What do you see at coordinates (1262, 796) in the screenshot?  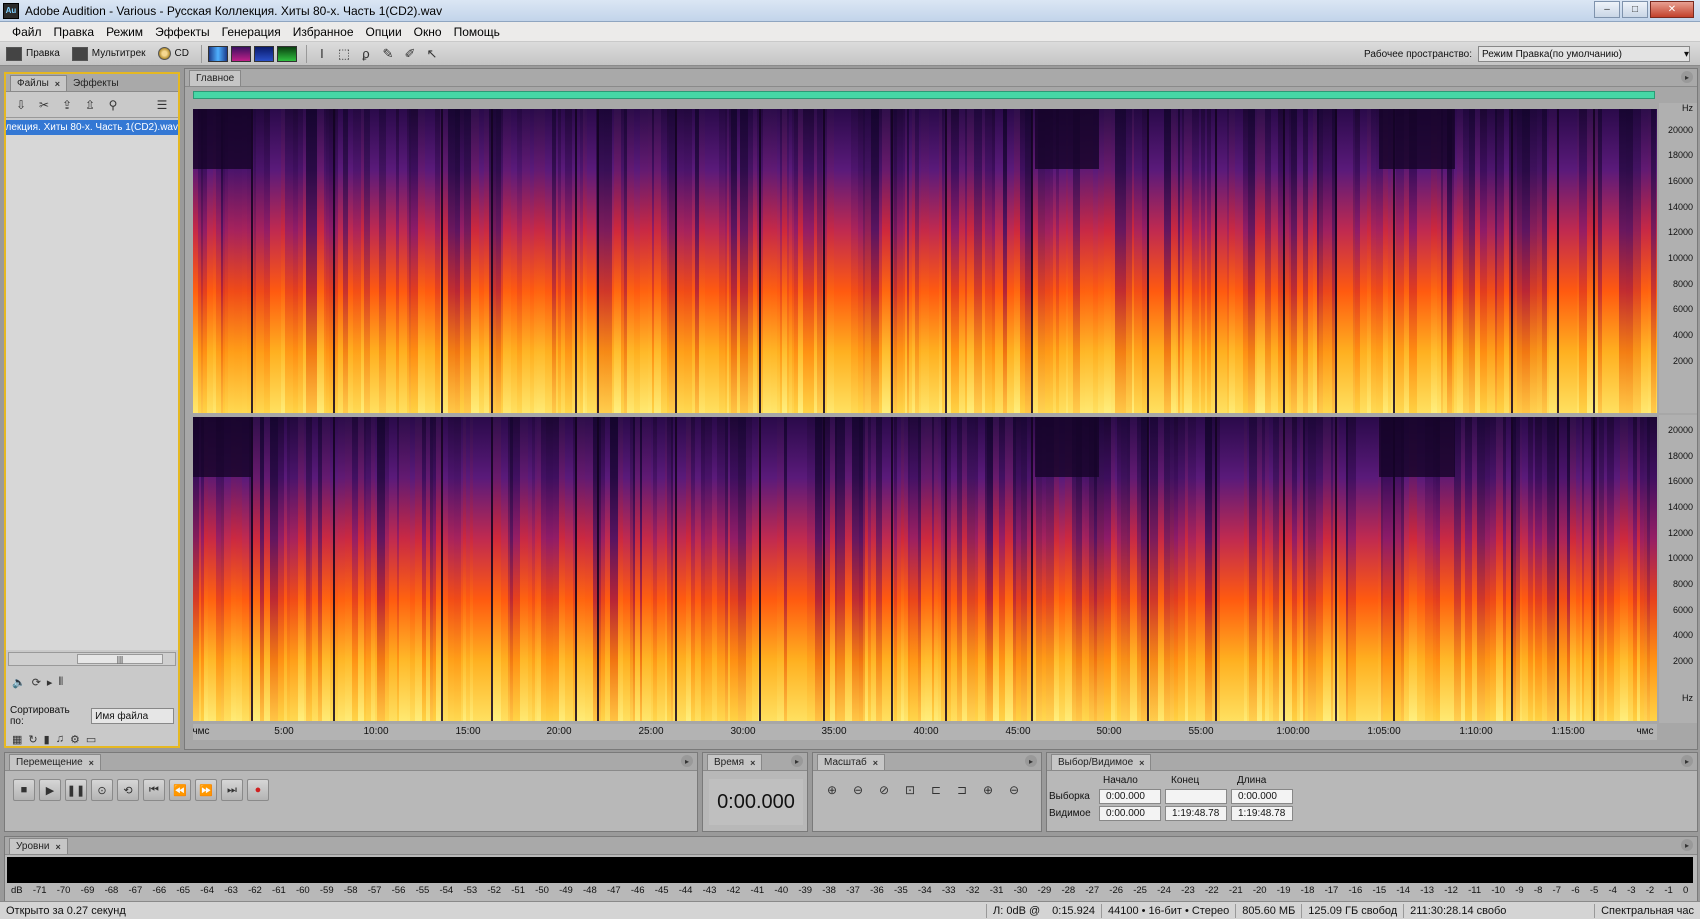 I see `selection-length-field: 0:00.000` at bounding box center [1262, 796].